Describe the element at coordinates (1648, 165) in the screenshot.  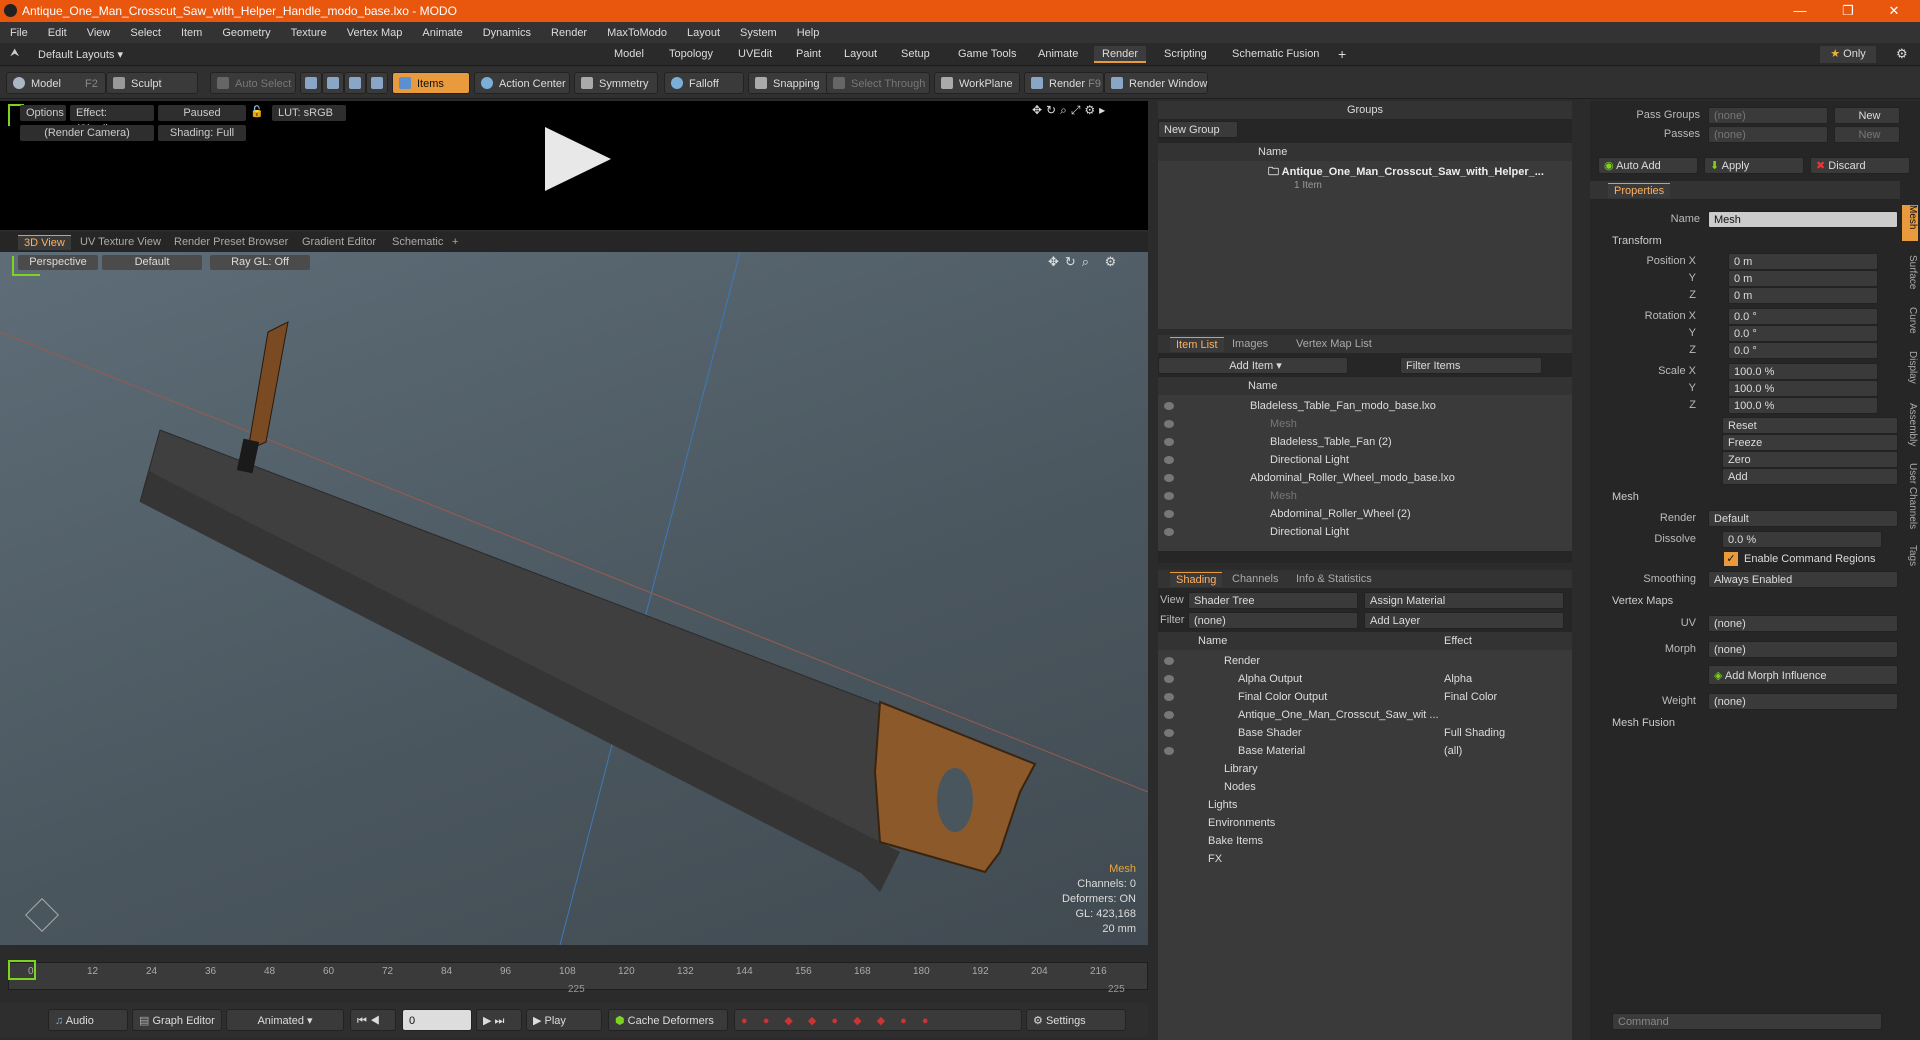
I see `auto-add-button: ◉ Auto Add` at that location.